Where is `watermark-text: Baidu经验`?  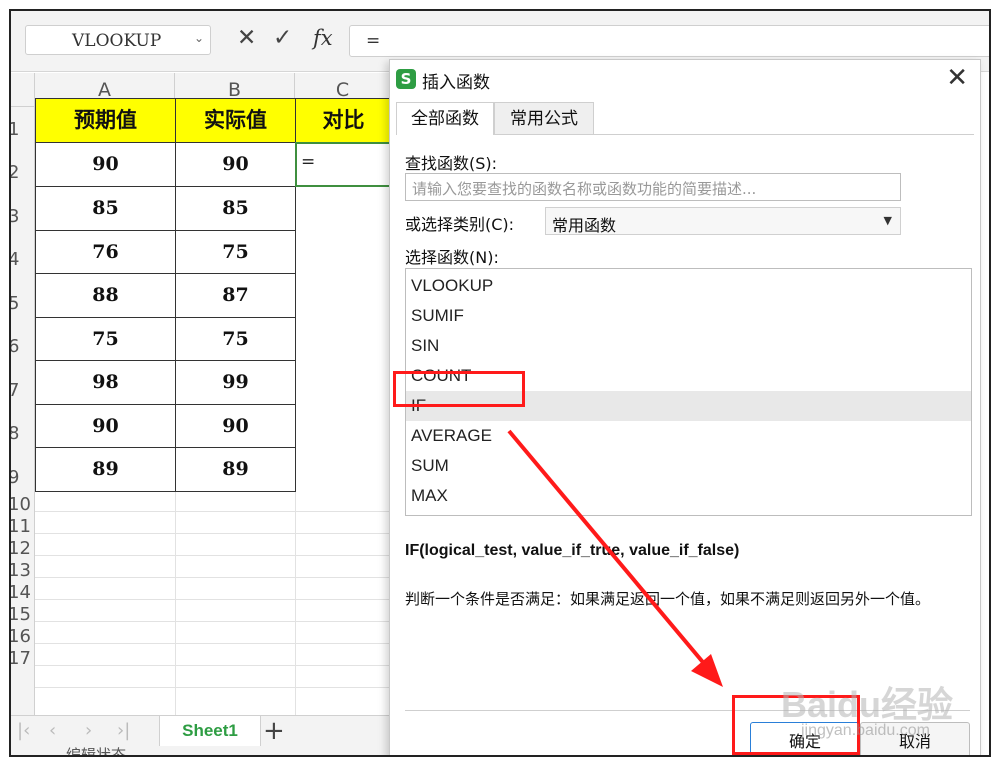 watermark-text: Baidu经验 is located at coordinates (867, 704).